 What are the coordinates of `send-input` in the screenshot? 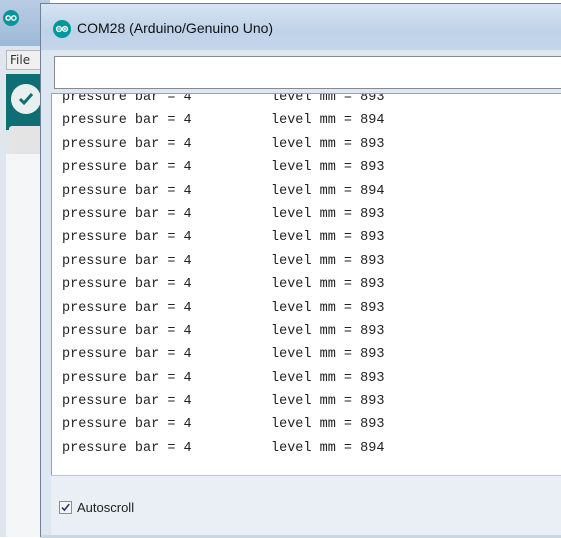 It's located at (307, 72).